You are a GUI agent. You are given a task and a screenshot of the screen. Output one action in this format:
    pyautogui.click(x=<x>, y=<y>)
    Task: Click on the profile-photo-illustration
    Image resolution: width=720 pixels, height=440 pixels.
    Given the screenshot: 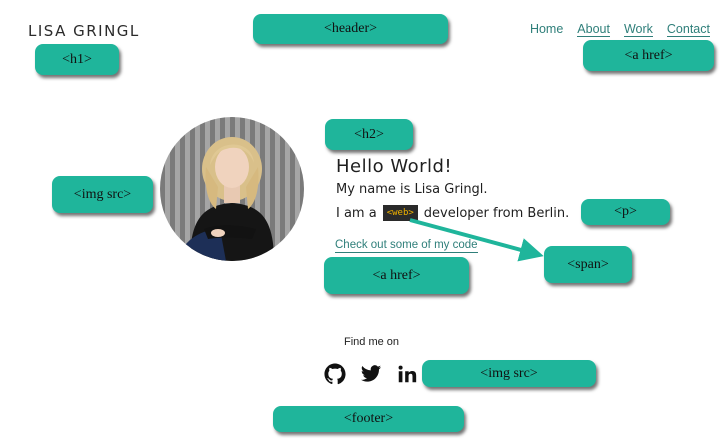 What is the action you would take?
    pyautogui.click(x=226, y=199)
    